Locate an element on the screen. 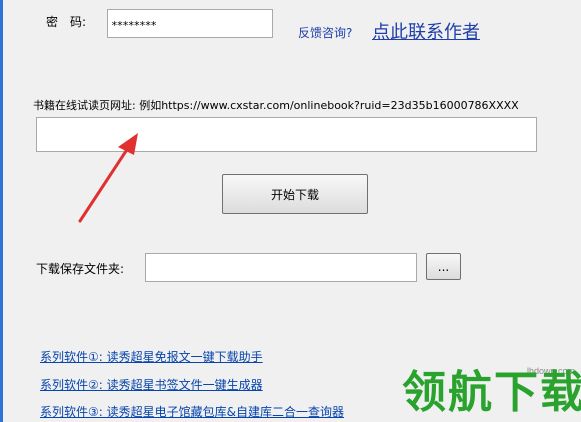 This screenshot has height=422, width=581. start-download-button: 开始下载 is located at coordinates (295, 194).